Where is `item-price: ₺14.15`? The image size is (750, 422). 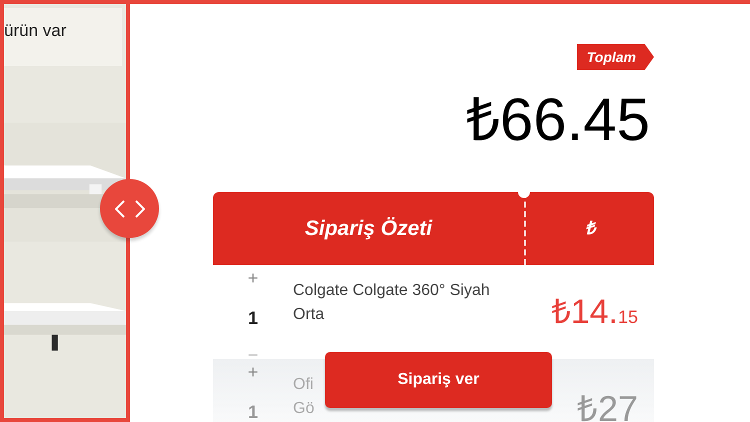 item-price: ₺14.15 is located at coordinates (595, 312).